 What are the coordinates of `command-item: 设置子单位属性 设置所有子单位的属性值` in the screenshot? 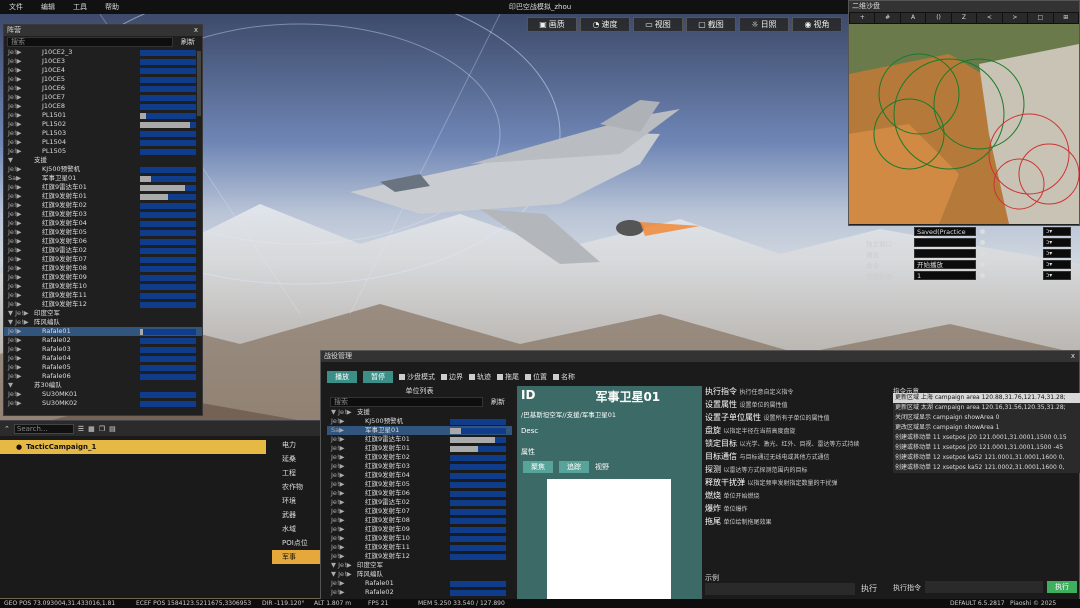 It's located at (799, 417).